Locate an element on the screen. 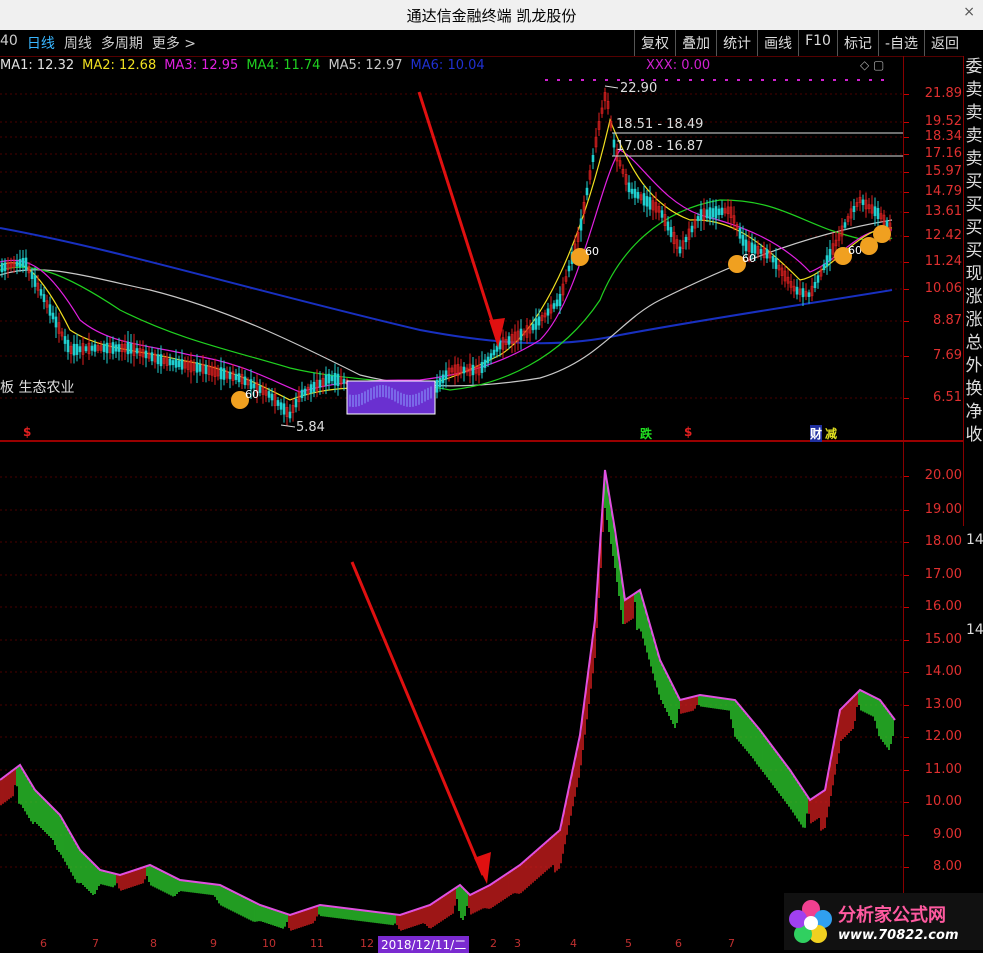 This screenshot has height=953, width=983. date-tick: 7 is located at coordinates (95, 943).